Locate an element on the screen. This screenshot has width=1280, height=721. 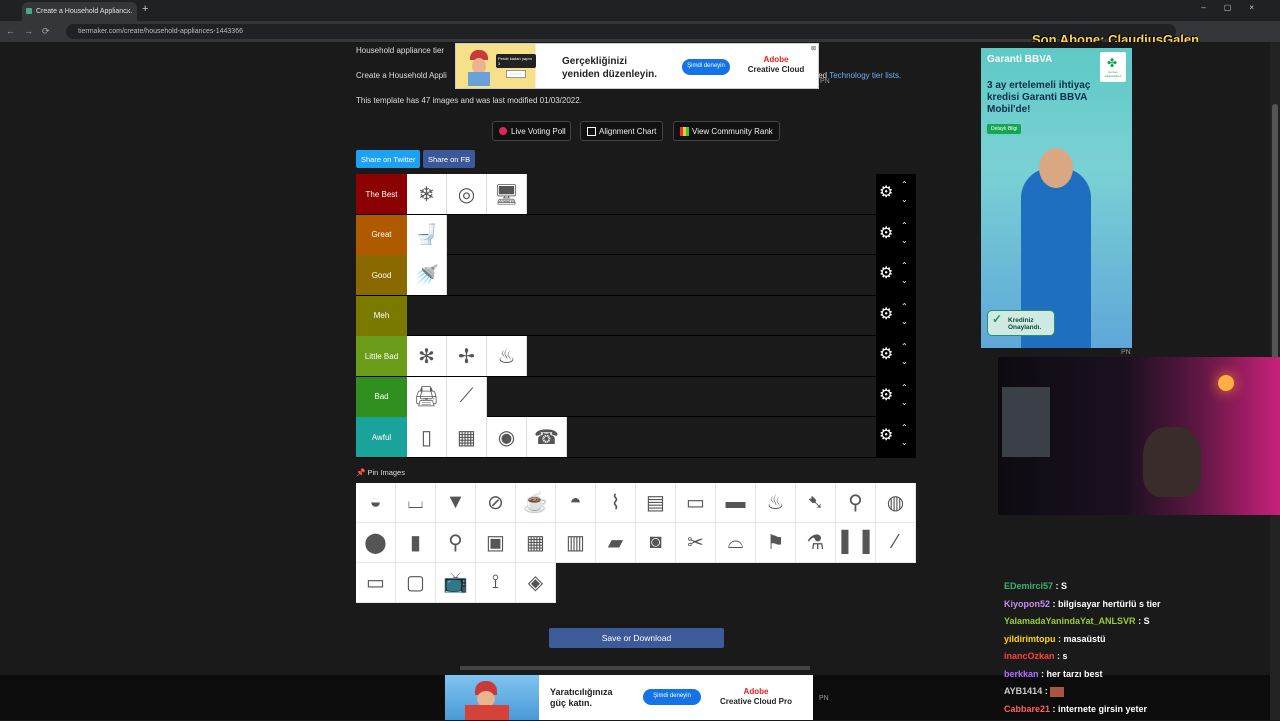
microwave-tile: ▣ is located at coordinates (496, 543).